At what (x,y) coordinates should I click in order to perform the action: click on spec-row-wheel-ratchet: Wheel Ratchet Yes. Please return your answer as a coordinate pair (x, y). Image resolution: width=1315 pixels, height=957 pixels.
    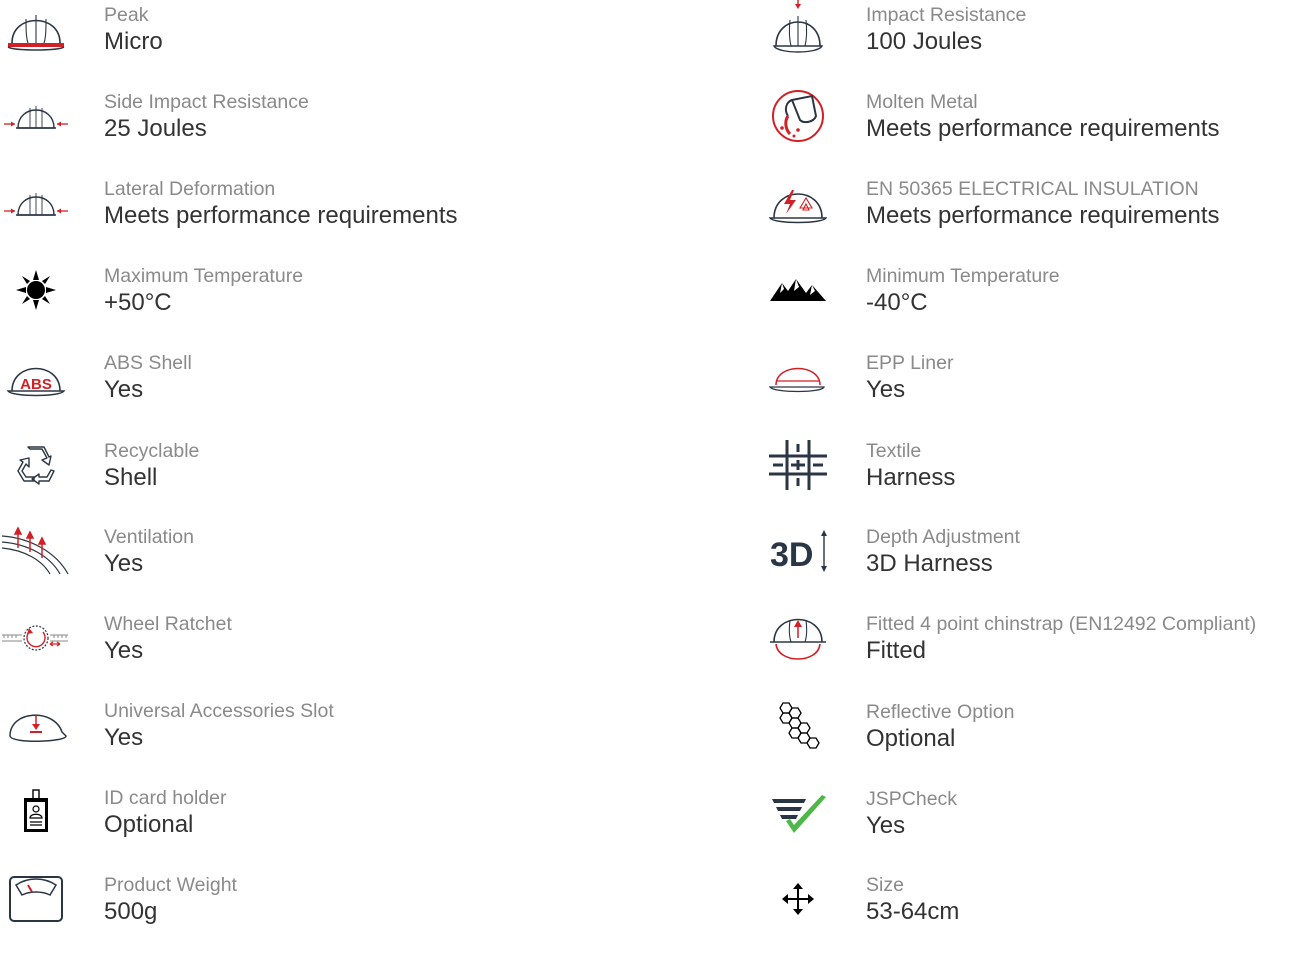
    Looking at the image, I should click on (350, 652).